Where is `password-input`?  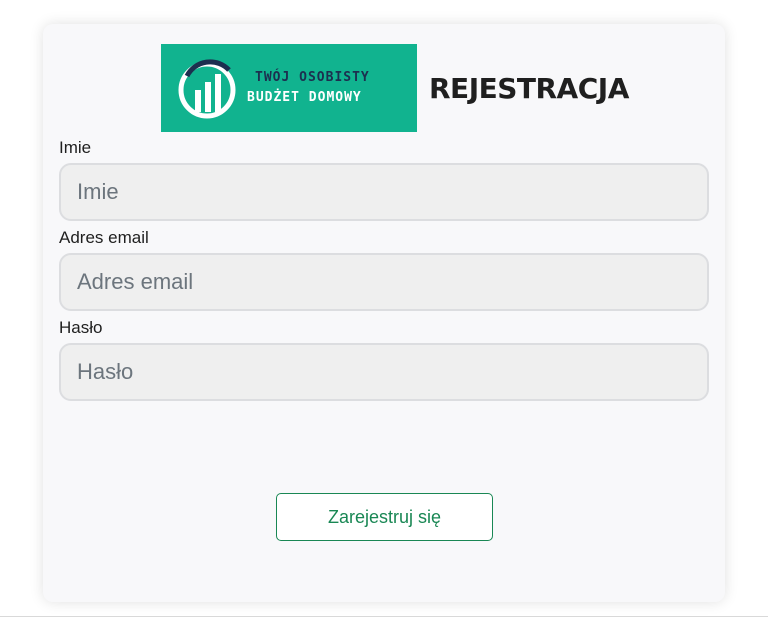 password-input is located at coordinates (384, 372).